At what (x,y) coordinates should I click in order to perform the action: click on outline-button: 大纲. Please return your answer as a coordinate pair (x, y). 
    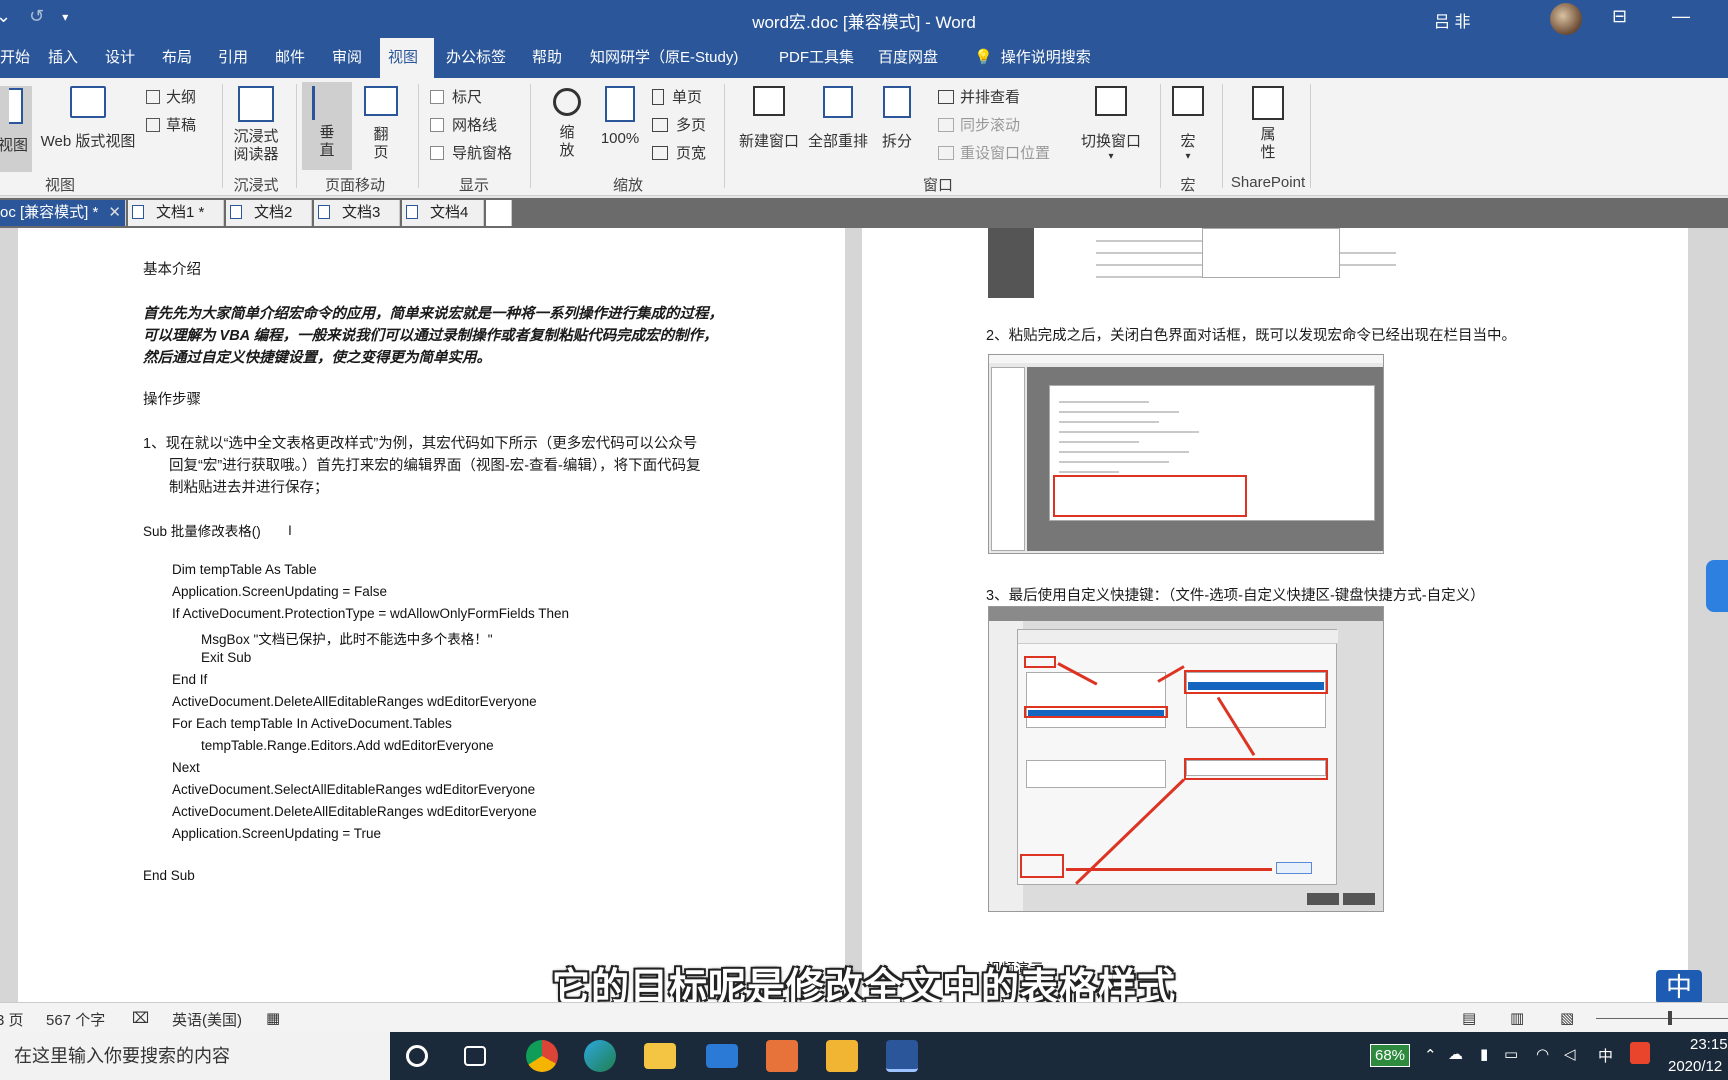
    Looking at the image, I should click on (171, 96).